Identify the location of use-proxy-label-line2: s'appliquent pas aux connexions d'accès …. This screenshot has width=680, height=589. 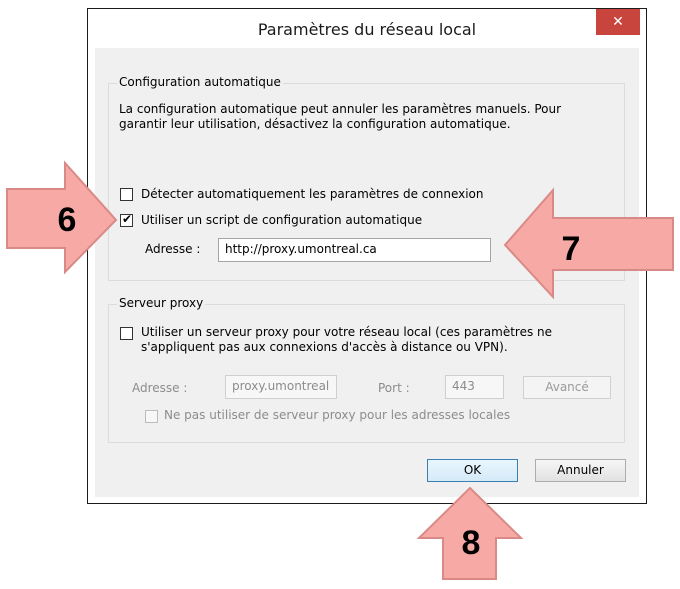
(324, 347).